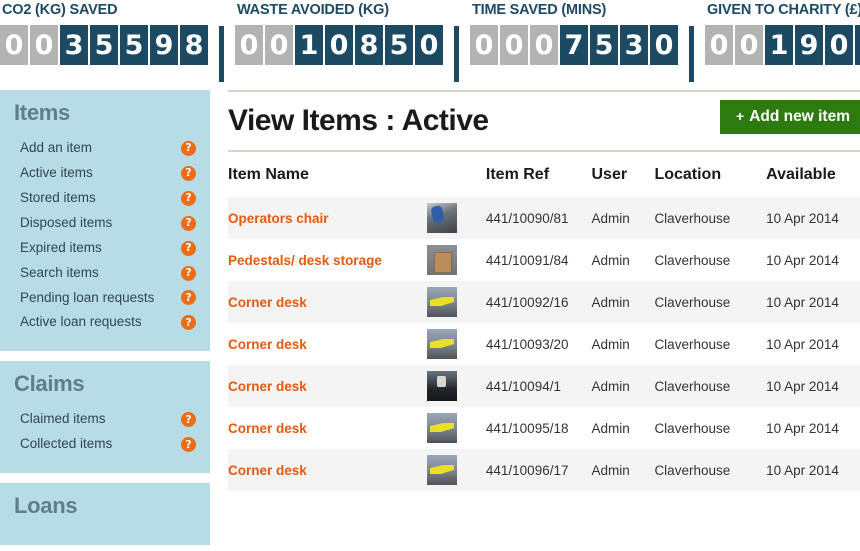 Image resolution: width=860 pixels, height=551 pixels. Describe the element at coordinates (327, 174) in the screenshot. I see `col-header-item-name: Item Name` at that location.